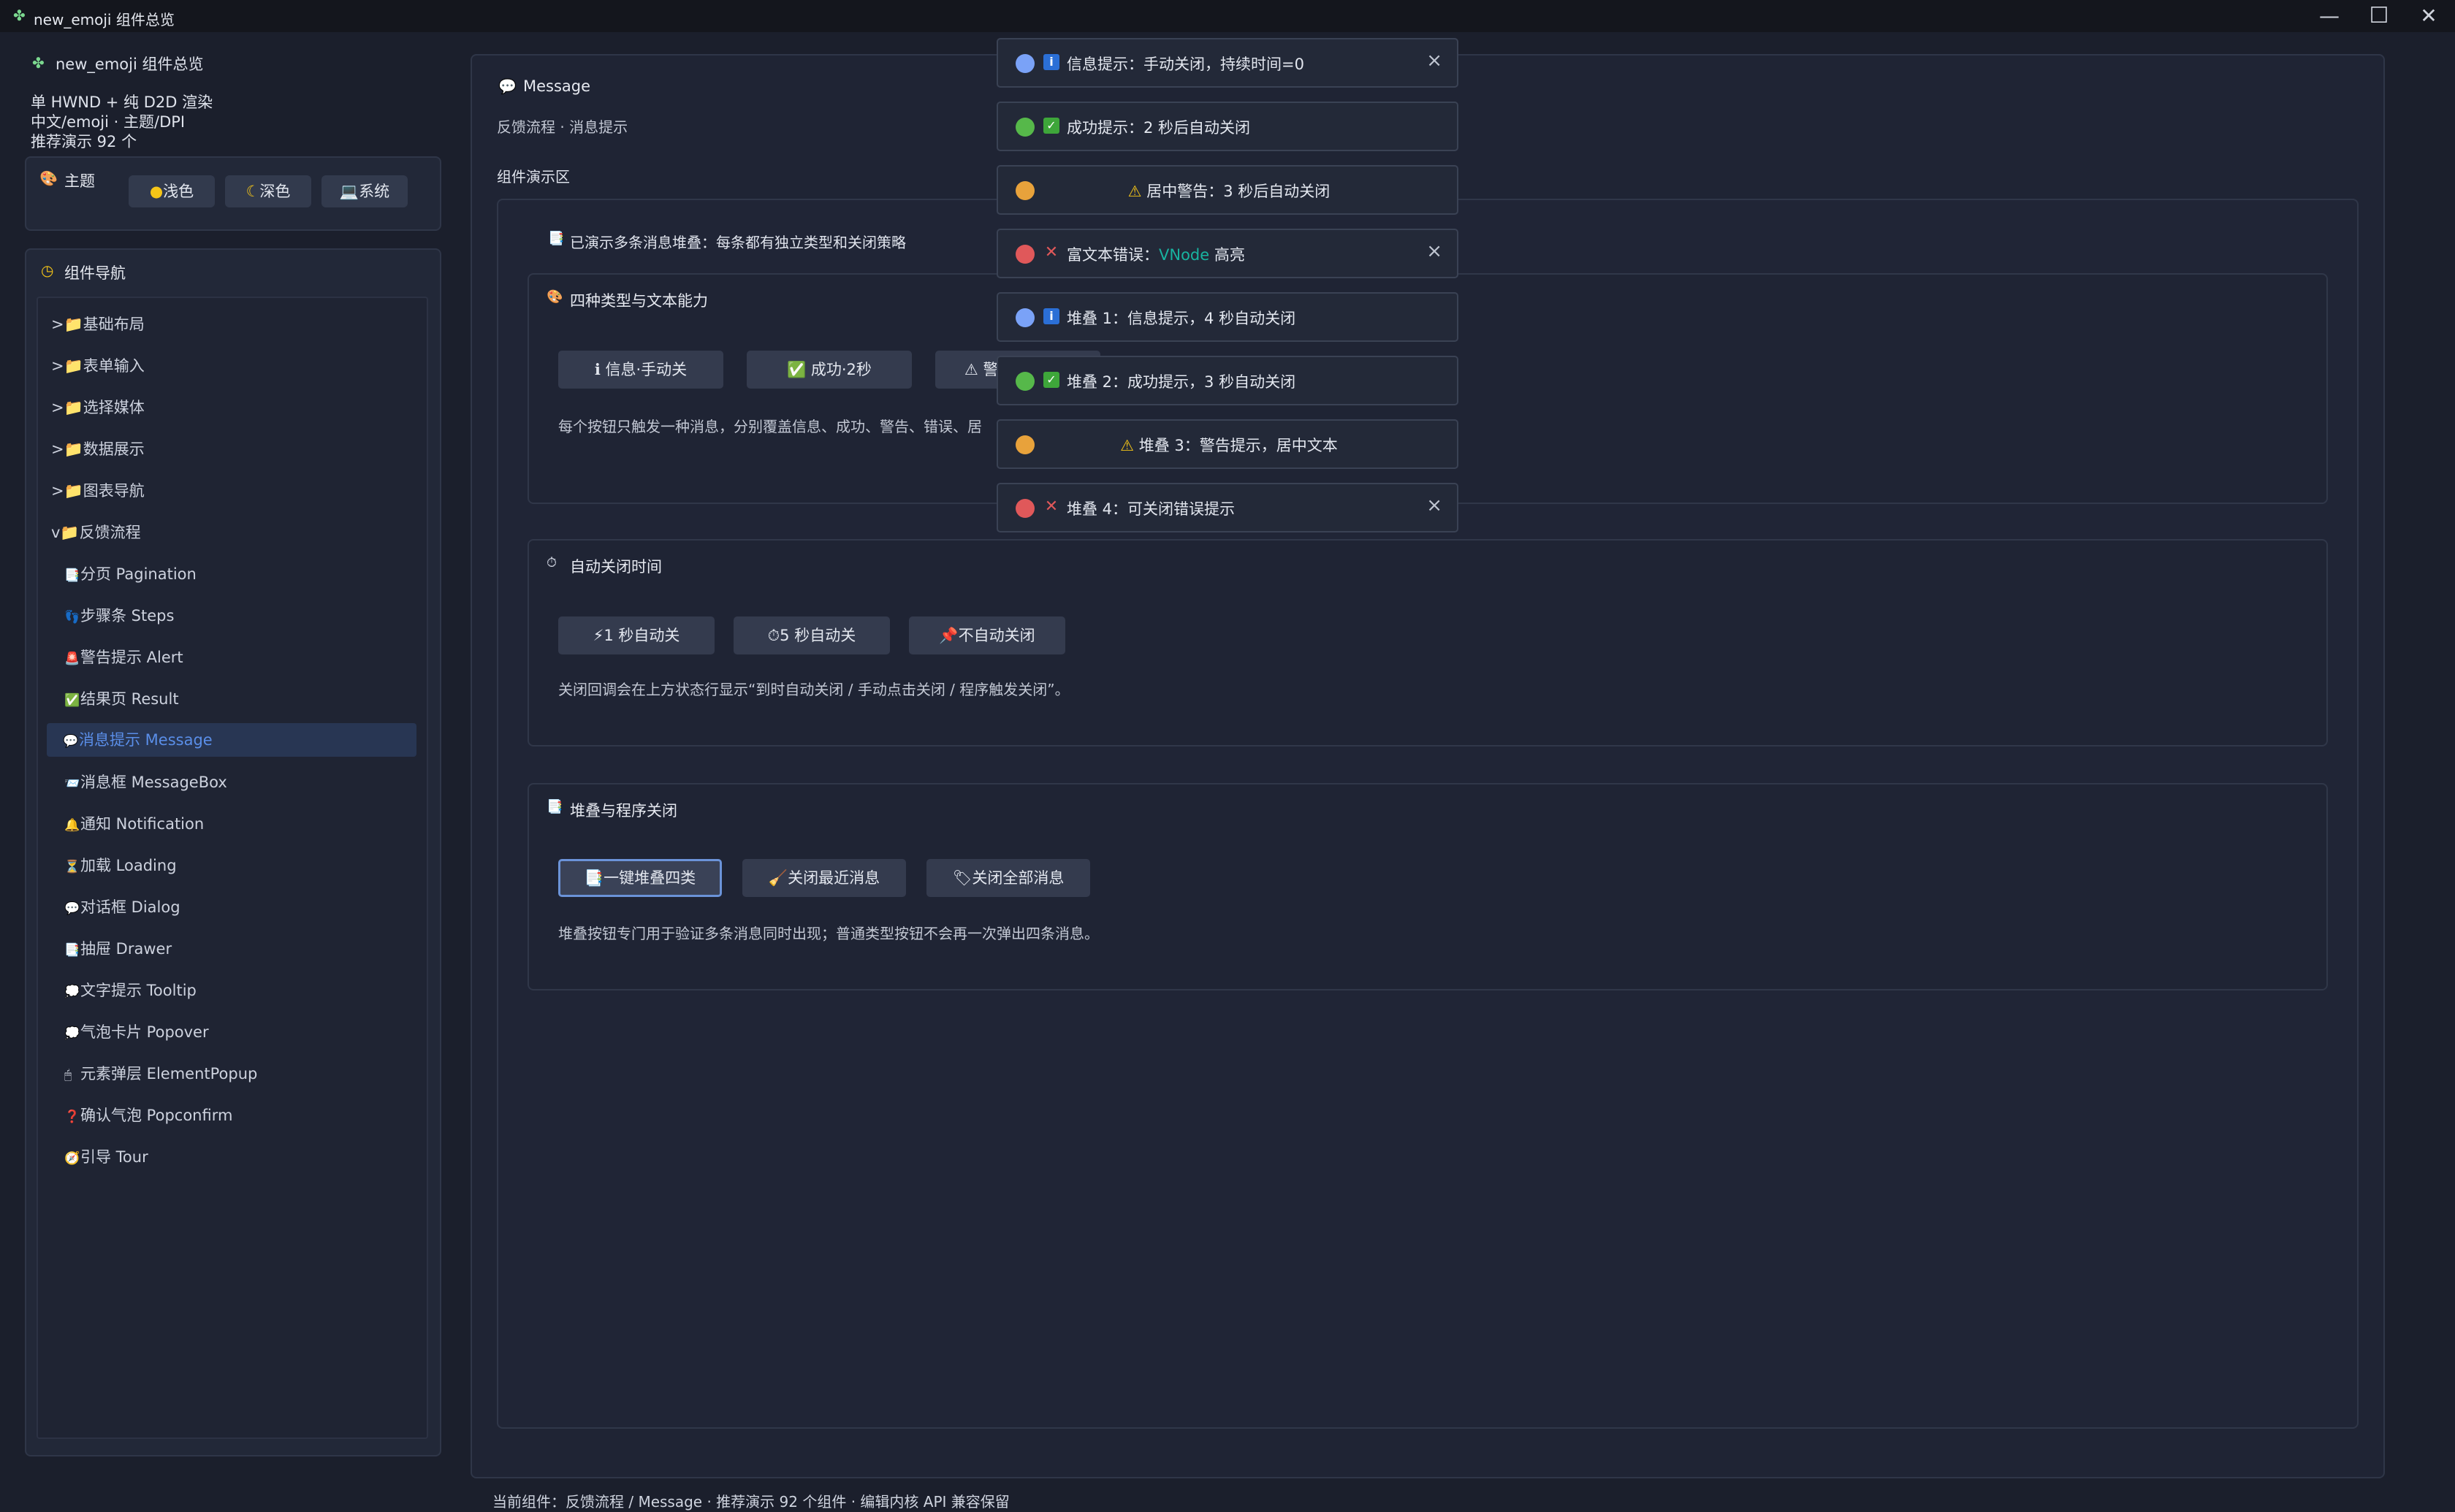  What do you see at coordinates (616, 567) in the screenshot?
I see `auto-close-section-title: 自动关闭时间` at bounding box center [616, 567].